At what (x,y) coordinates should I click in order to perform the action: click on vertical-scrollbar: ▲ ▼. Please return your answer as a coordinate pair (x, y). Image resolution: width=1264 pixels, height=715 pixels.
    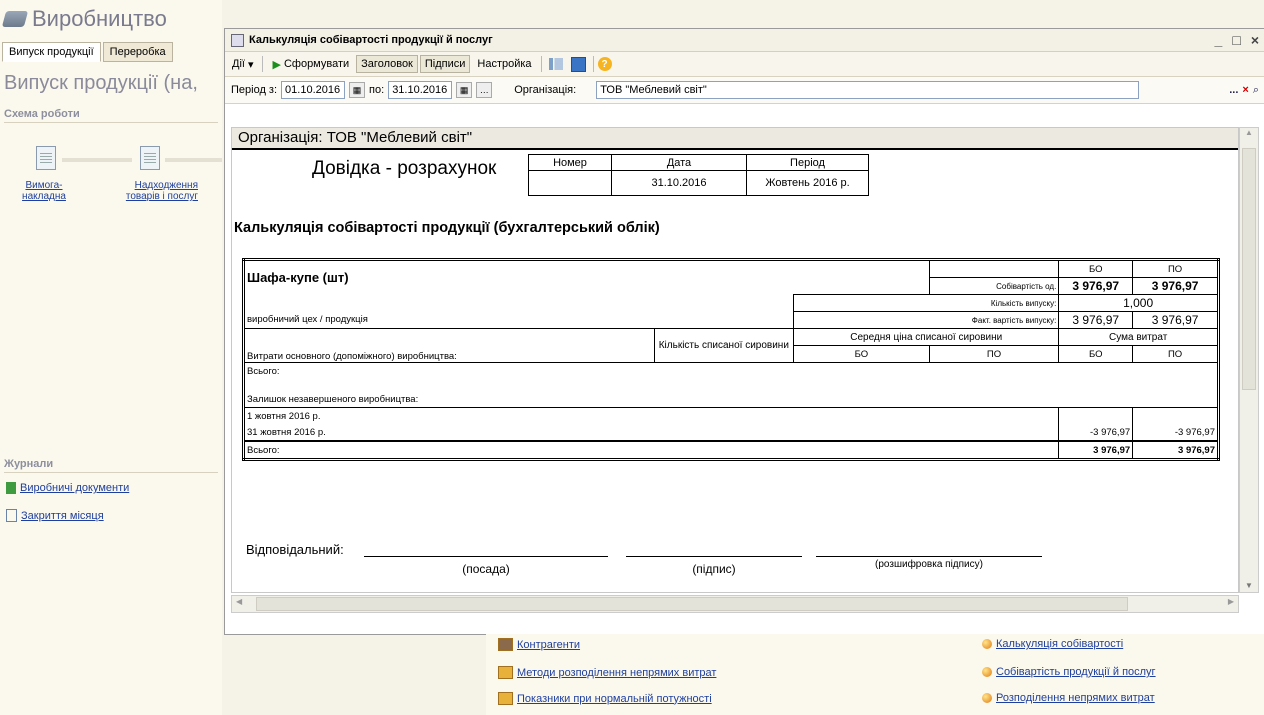
    Looking at the image, I should click on (1249, 360).